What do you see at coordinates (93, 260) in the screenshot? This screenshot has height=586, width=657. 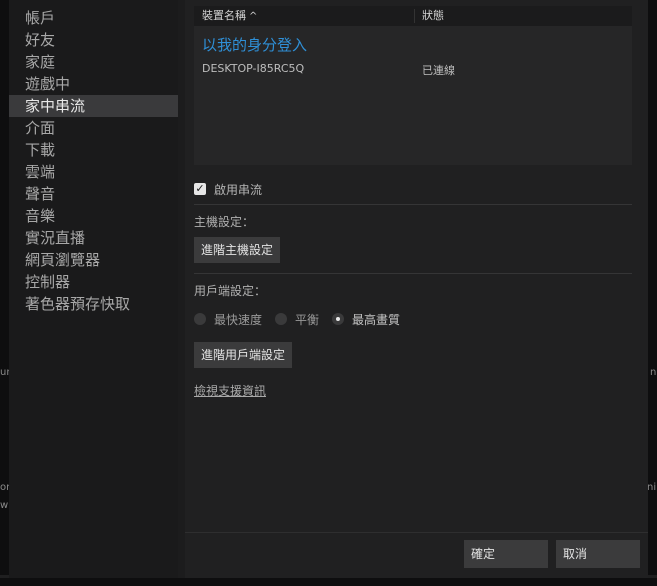 I see `sidebar-item-web-browser: 網頁瀏覽器` at bounding box center [93, 260].